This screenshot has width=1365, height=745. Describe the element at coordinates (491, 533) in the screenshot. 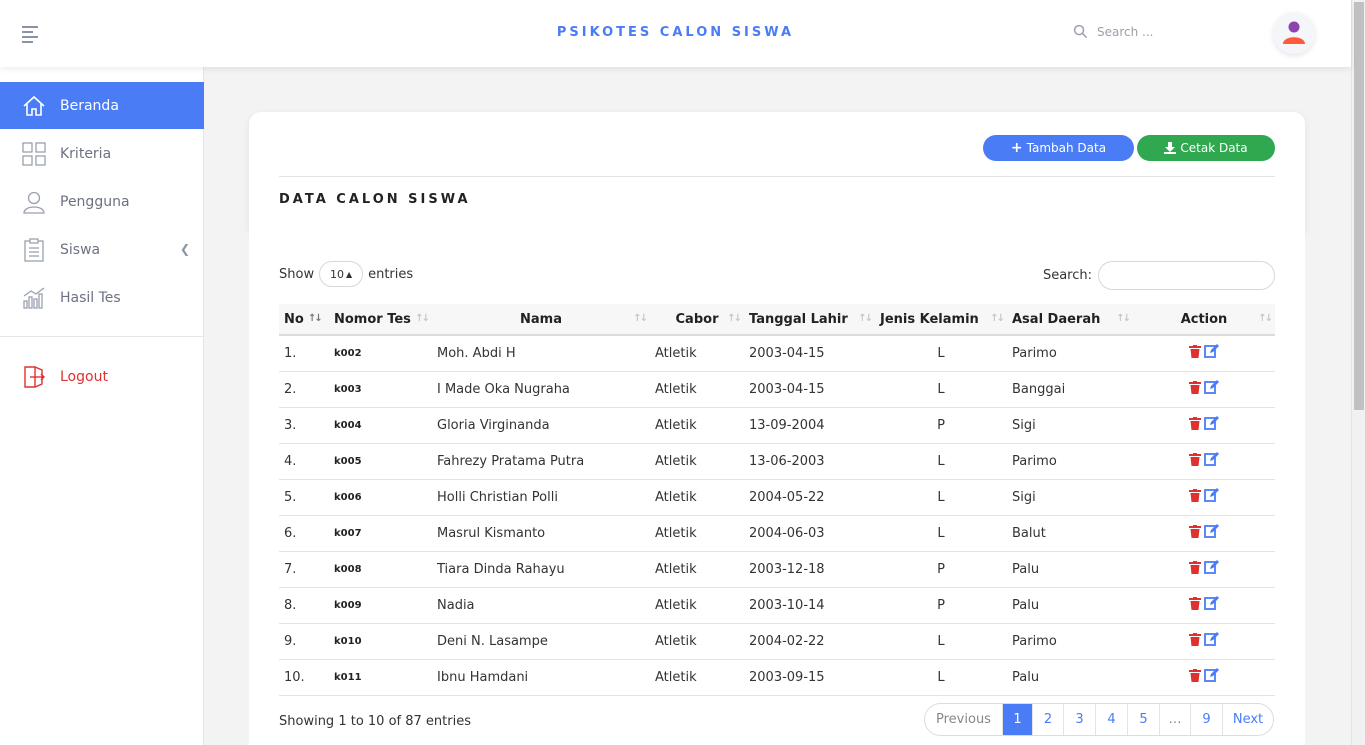

I see `cell-nama: Masrul Kismanto` at that location.